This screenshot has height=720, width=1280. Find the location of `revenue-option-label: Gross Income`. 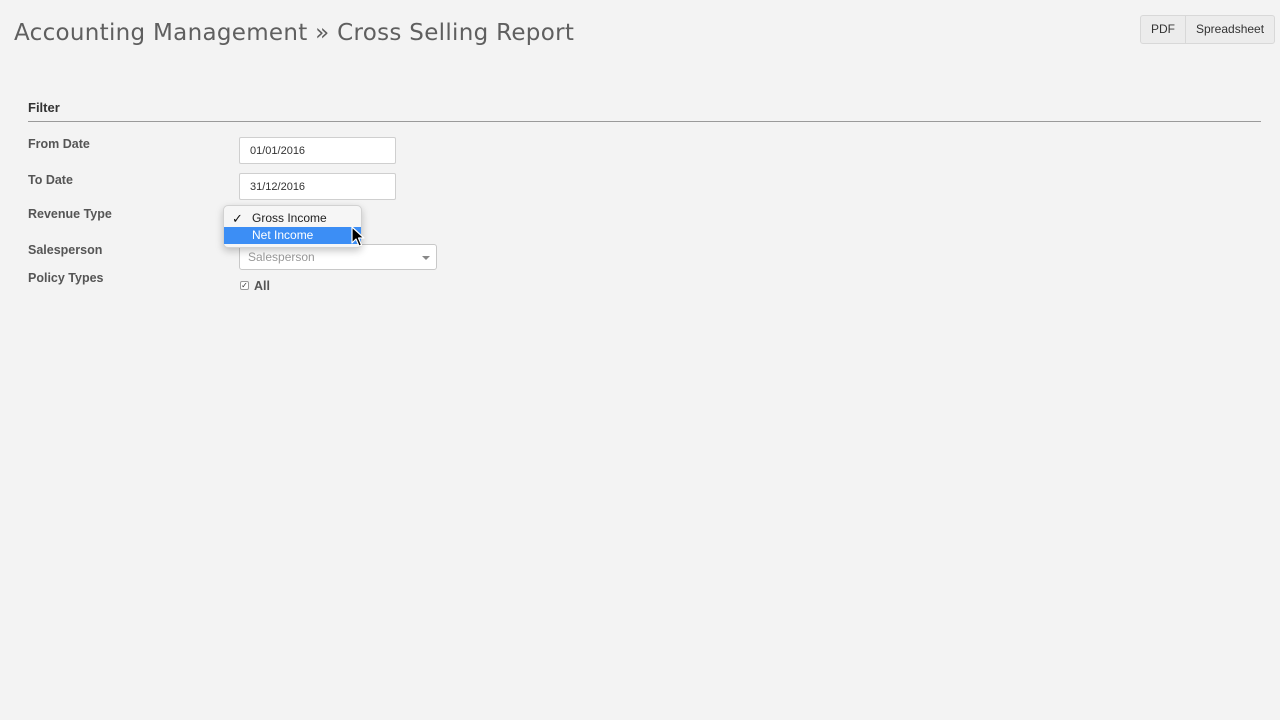

revenue-option-label: Gross Income is located at coordinates (289, 218).